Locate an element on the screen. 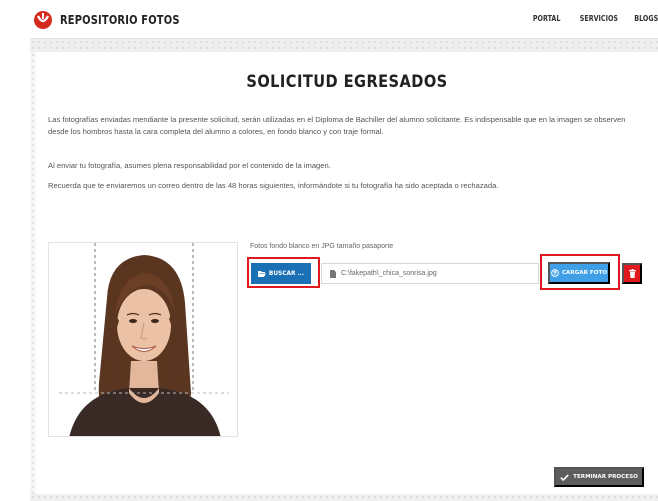 The image size is (658, 501). upload-photo-button: CARGAR FOTO is located at coordinates (579, 273).